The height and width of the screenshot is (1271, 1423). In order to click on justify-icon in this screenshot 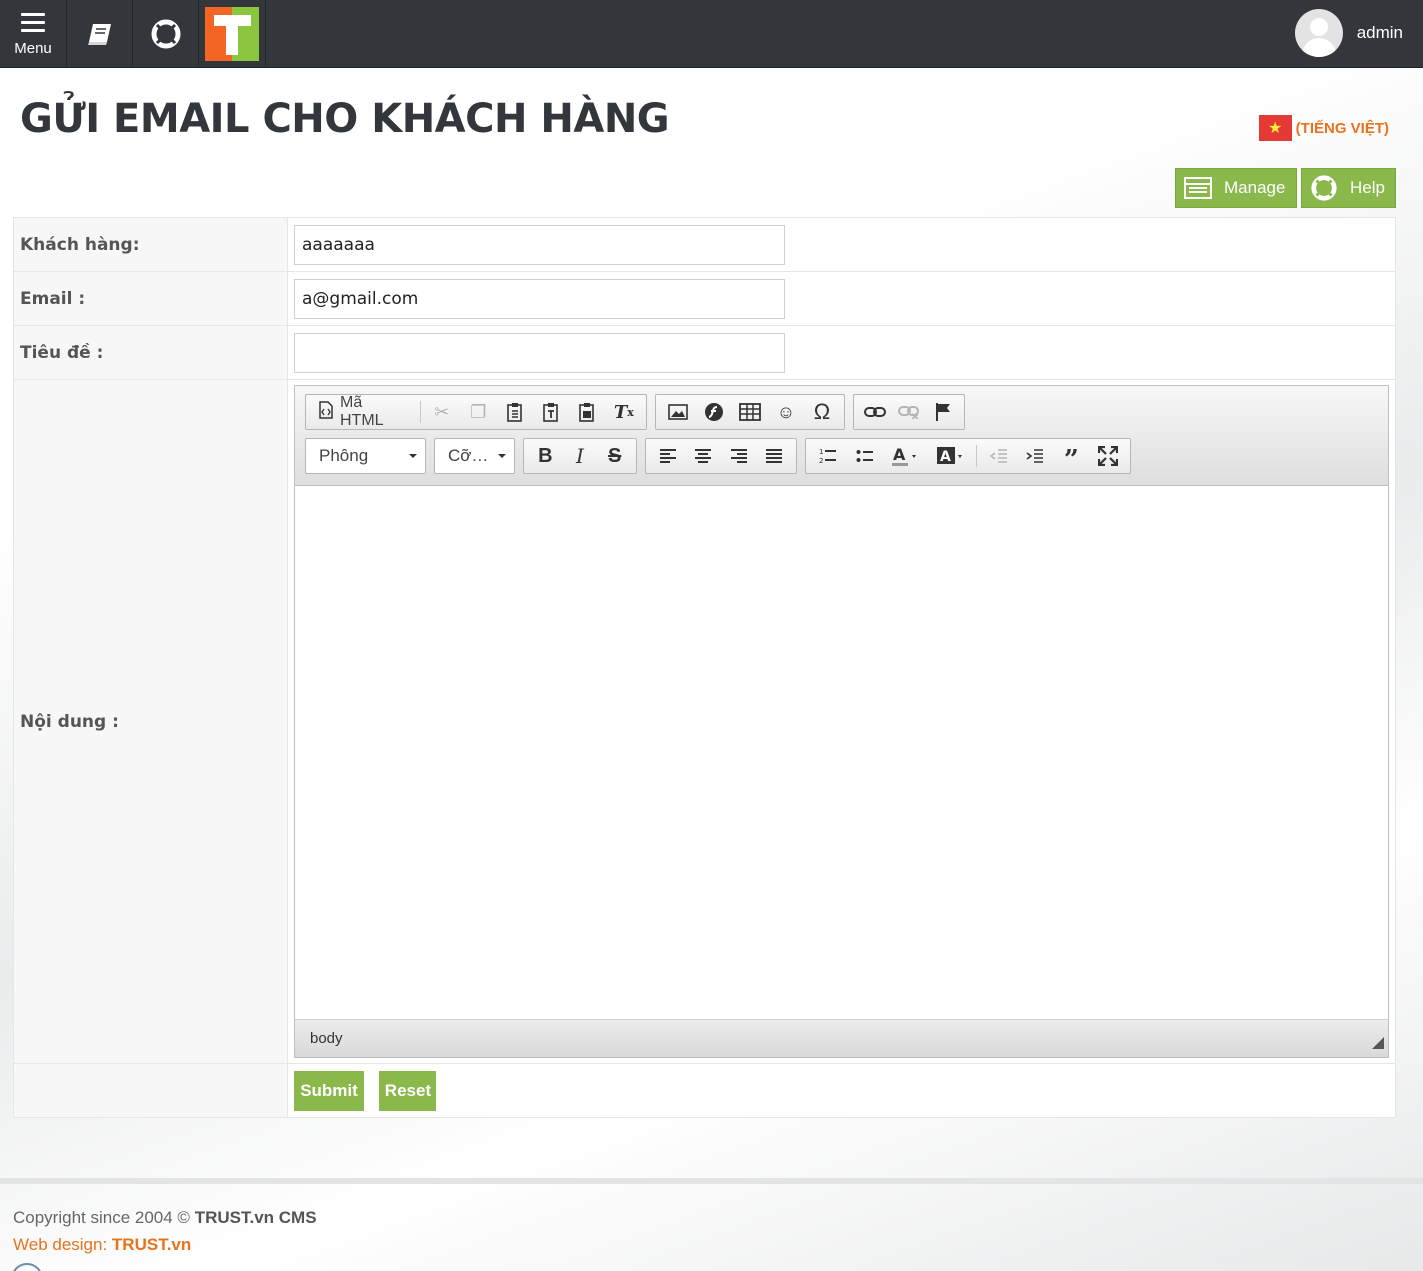, I will do `click(775, 456)`.